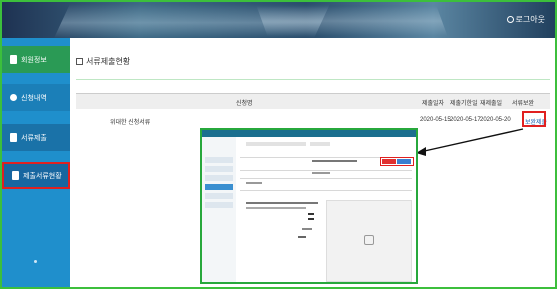  I want to click on sidebar-item-submit-documents: 서류제출, so click(36, 137).